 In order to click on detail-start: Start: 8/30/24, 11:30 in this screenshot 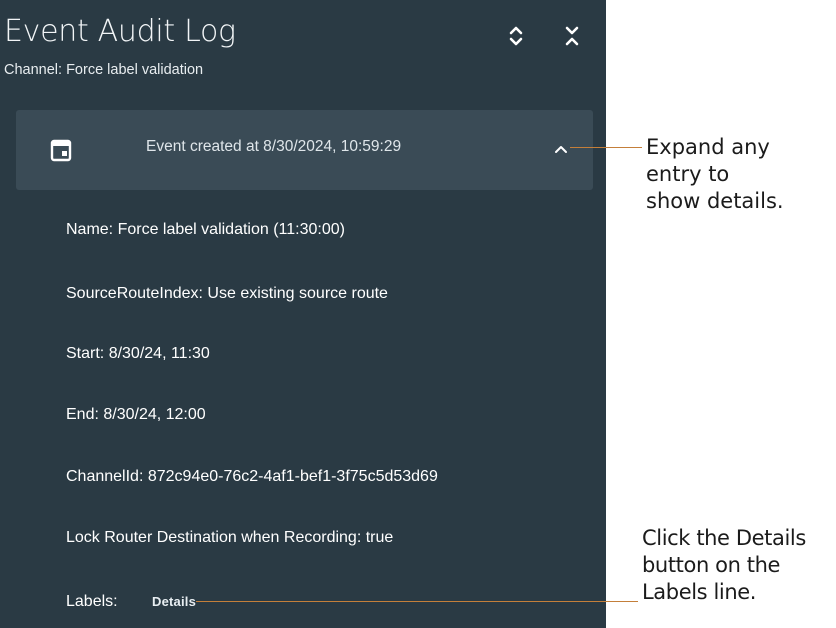, I will do `click(138, 354)`.